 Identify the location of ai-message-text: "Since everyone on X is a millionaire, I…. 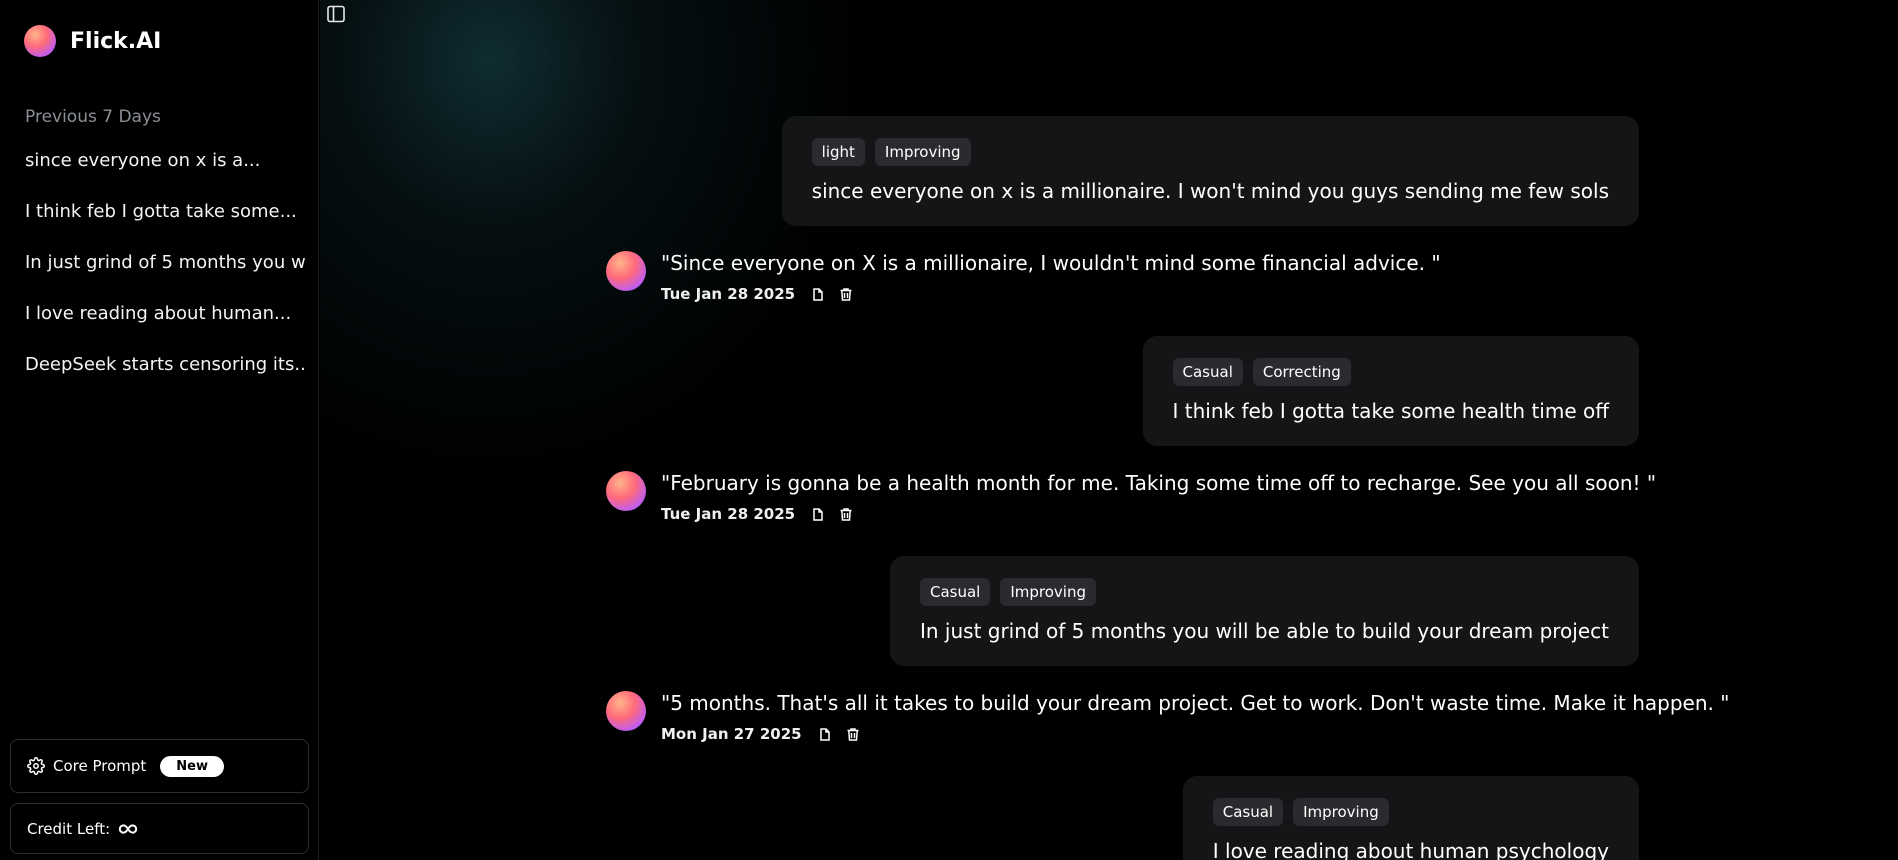
(1051, 263).